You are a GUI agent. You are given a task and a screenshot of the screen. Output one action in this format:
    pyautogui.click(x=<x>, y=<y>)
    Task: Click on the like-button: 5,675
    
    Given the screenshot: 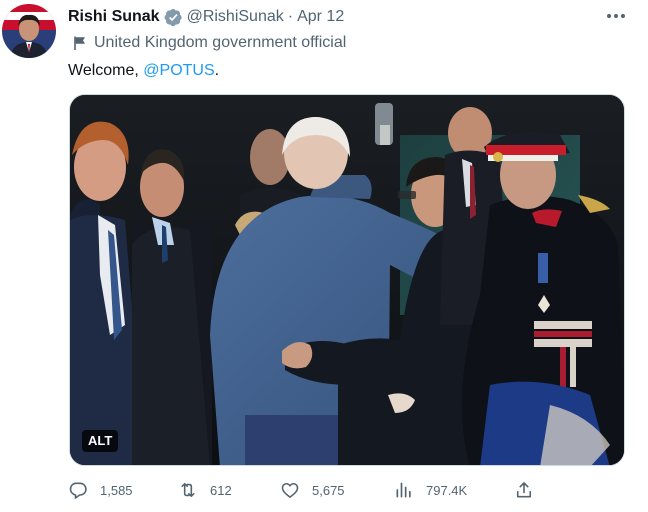 What is the action you would take?
    pyautogui.click(x=312, y=490)
    